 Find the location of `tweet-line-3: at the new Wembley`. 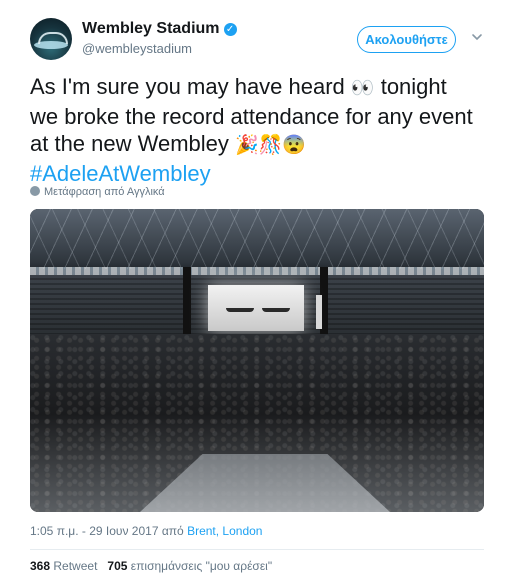

tweet-line-3: at the new Wembley is located at coordinates (129, 143).